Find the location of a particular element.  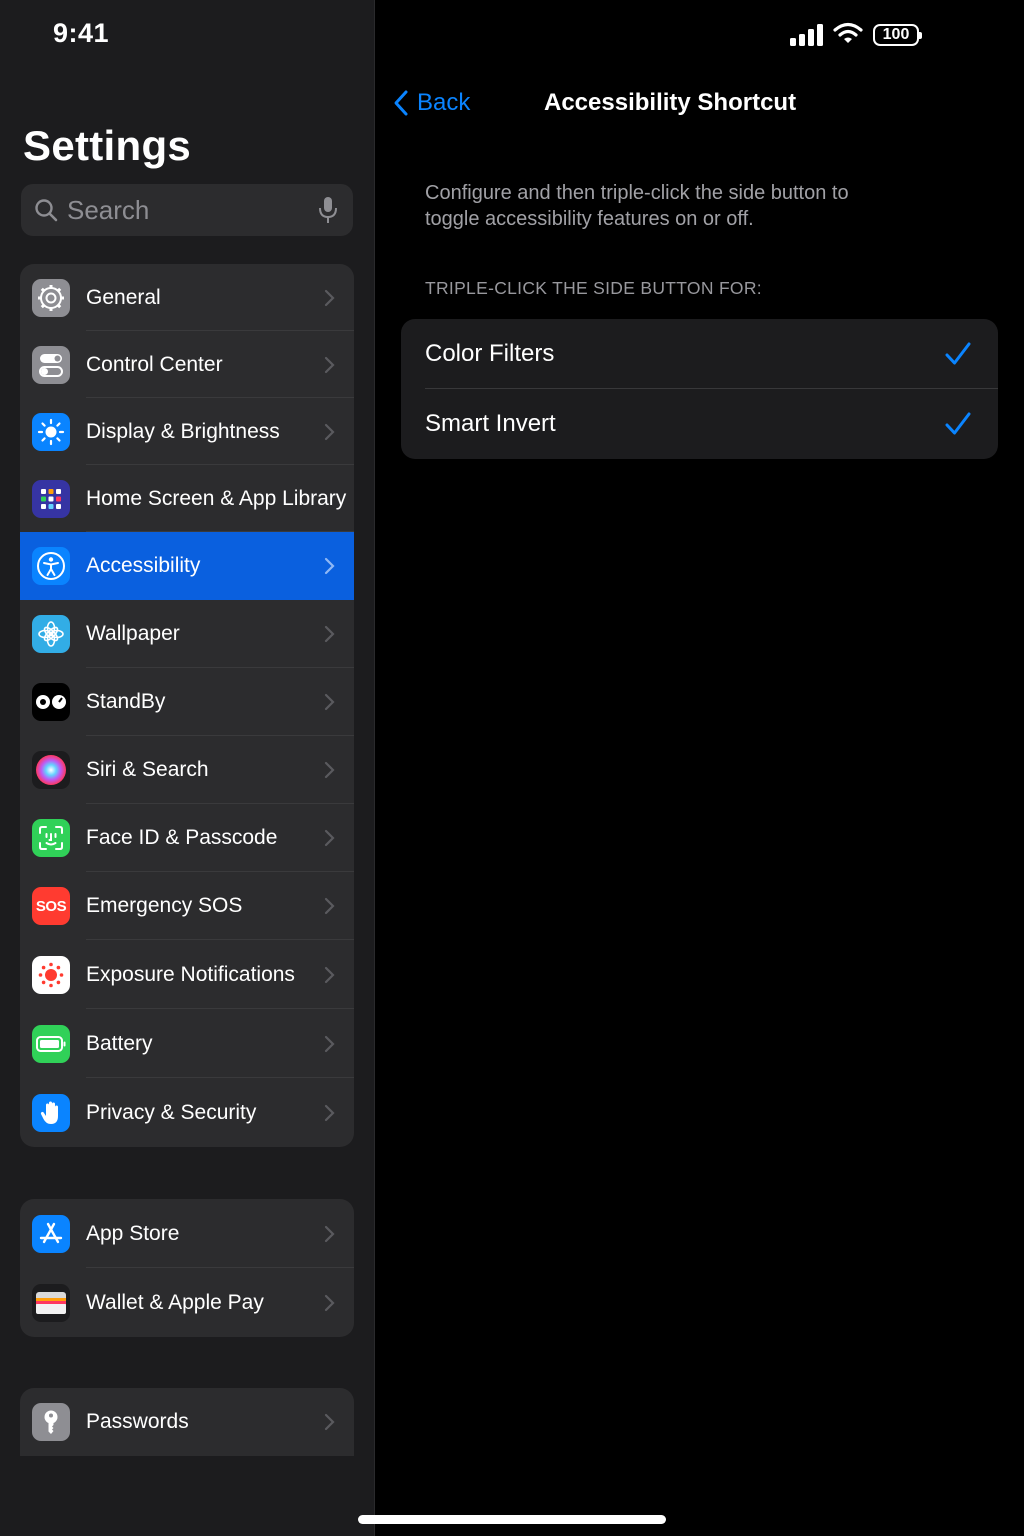

battery-icon is located at coordinates (51, 1043).